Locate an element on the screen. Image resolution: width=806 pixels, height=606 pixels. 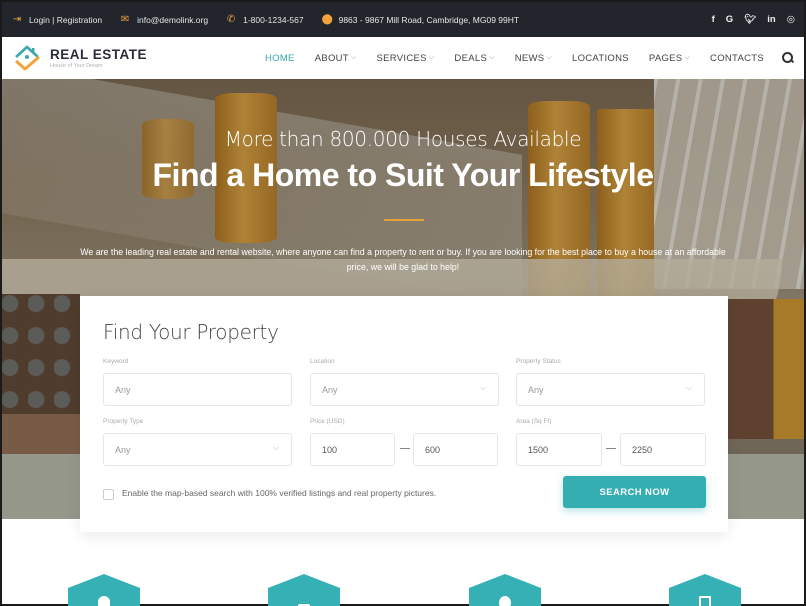
linkedin-icon: in is located at coordinates (771, 19).